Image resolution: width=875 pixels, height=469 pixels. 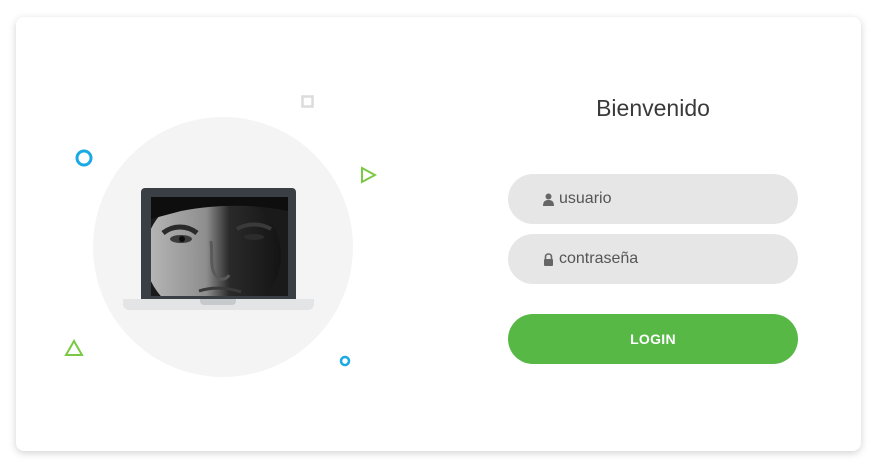 I want to click on blue-dot-ring-decoration, so click(x=345, y=361).